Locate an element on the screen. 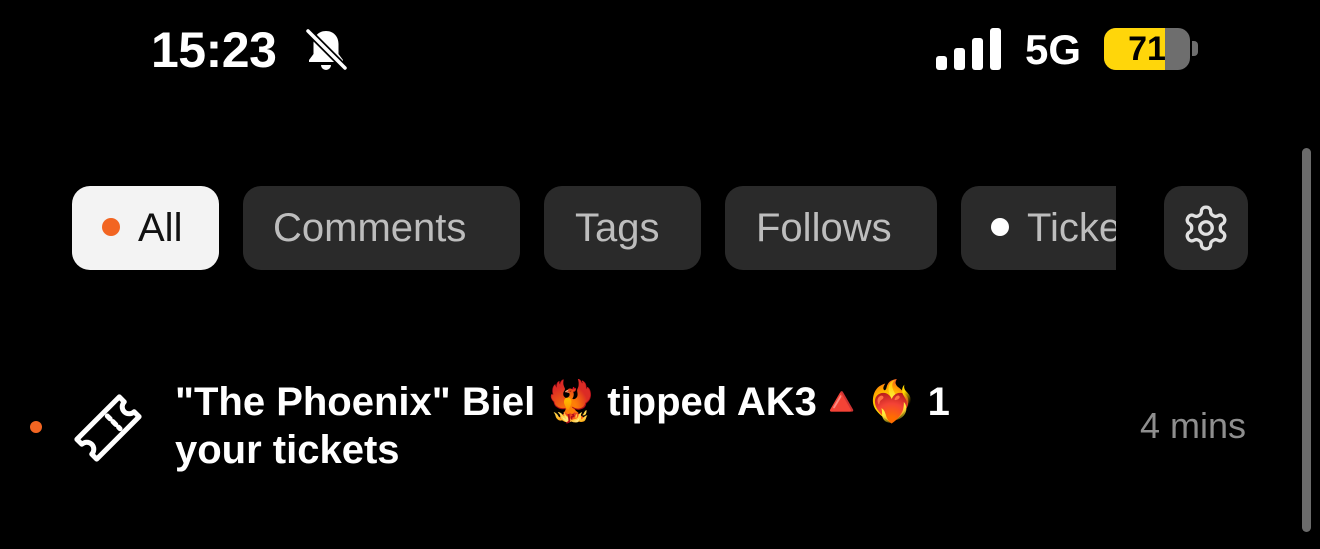 The image size is (1320, 549). tab-tickets-unread-dot is located at coordinates (1000, 227).